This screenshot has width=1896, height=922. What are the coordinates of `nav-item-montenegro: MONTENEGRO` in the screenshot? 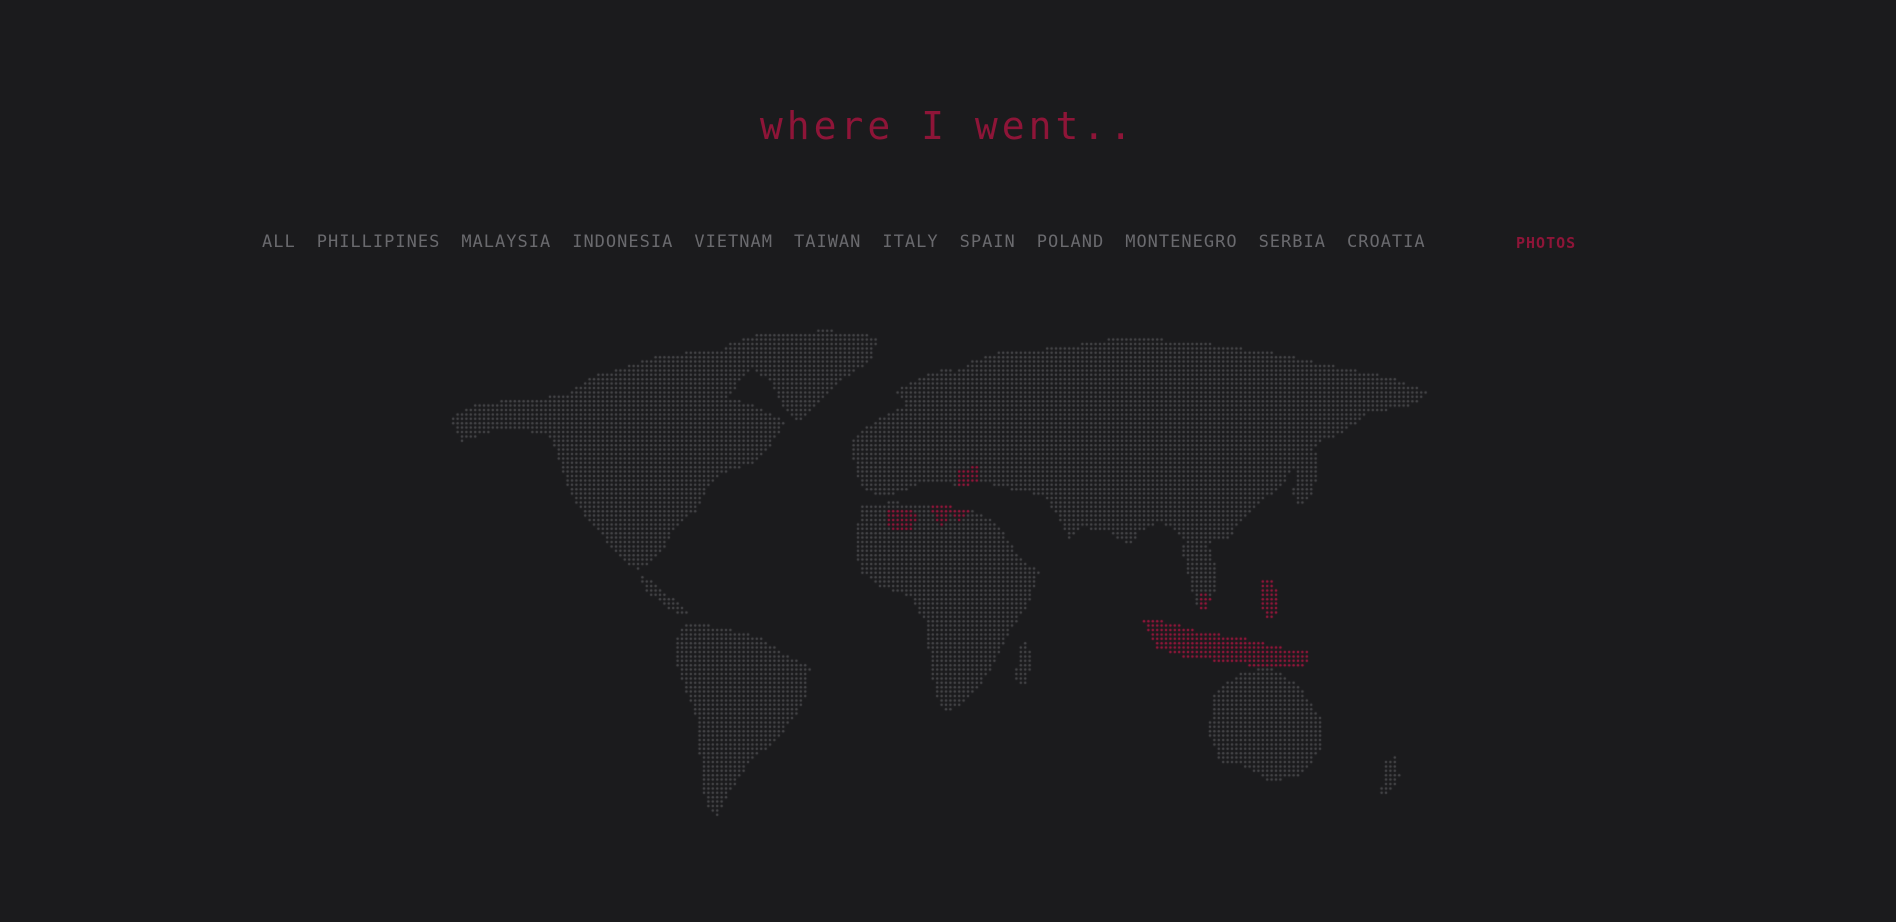 It's located at (1181, 242).